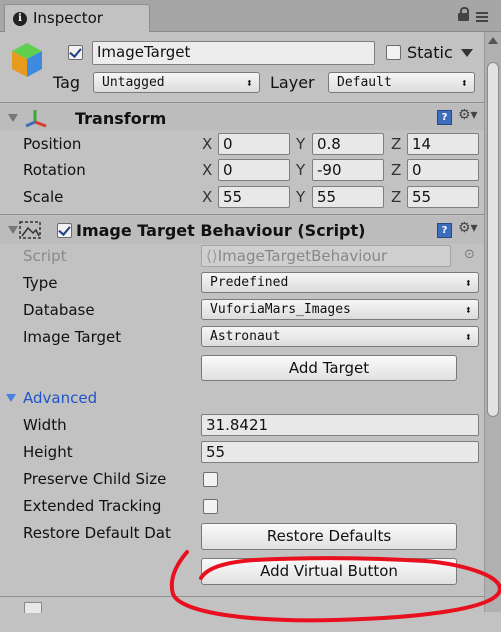 The image size is (501, 632). I want to click on scale-x-input: 55, so click(254, 197).